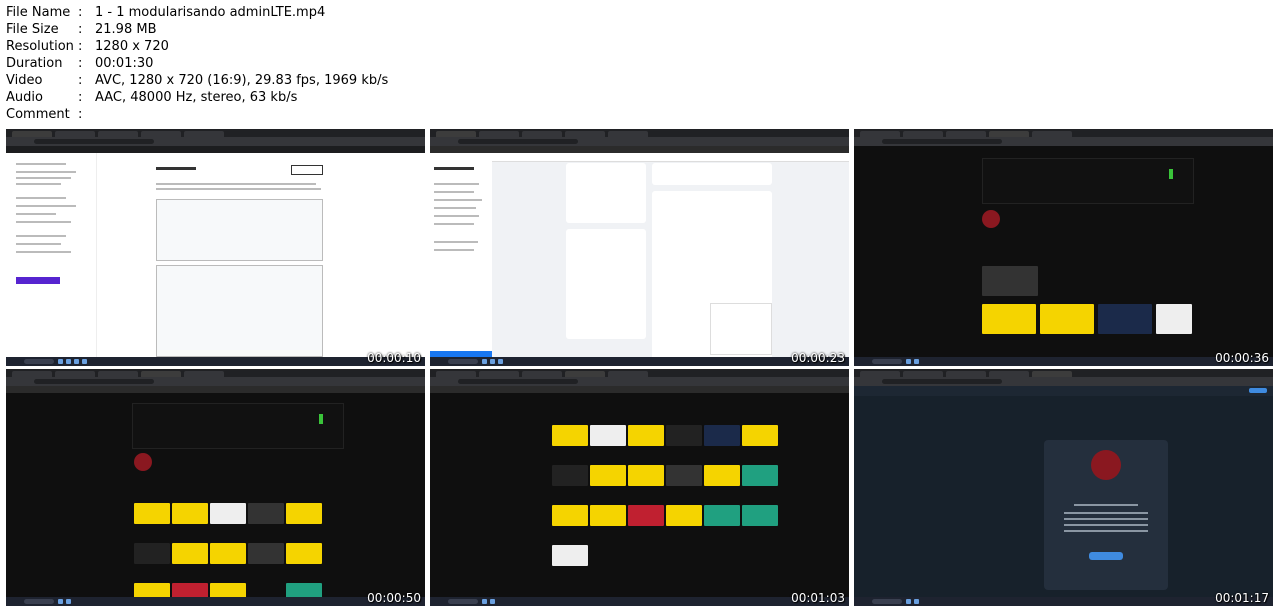  I want to click on timestamp: 00:00:23, so click(818, 358).